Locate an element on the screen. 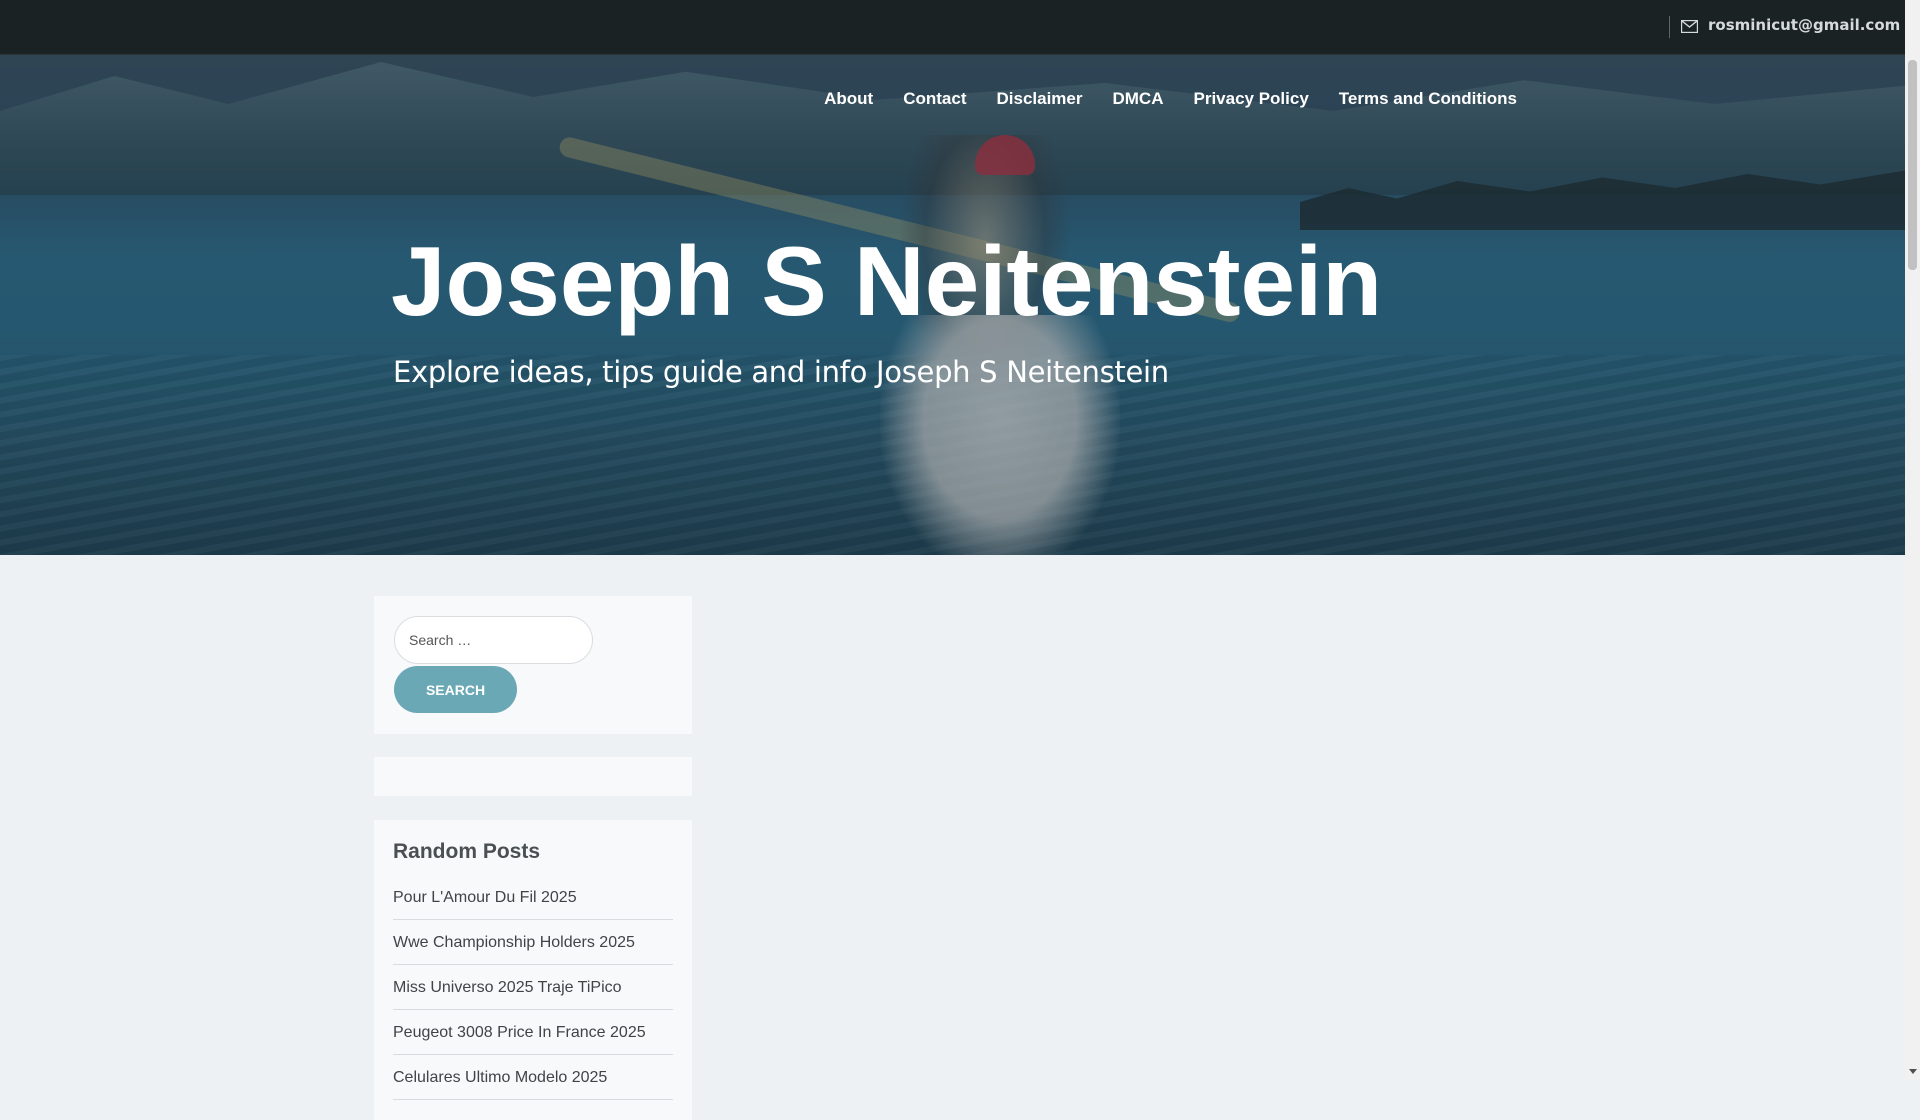 The height and width of the screenshot is (1120, 1920). list-item: Pour L'Amour Du Fil 2025 is located at coordinates (533, 902).